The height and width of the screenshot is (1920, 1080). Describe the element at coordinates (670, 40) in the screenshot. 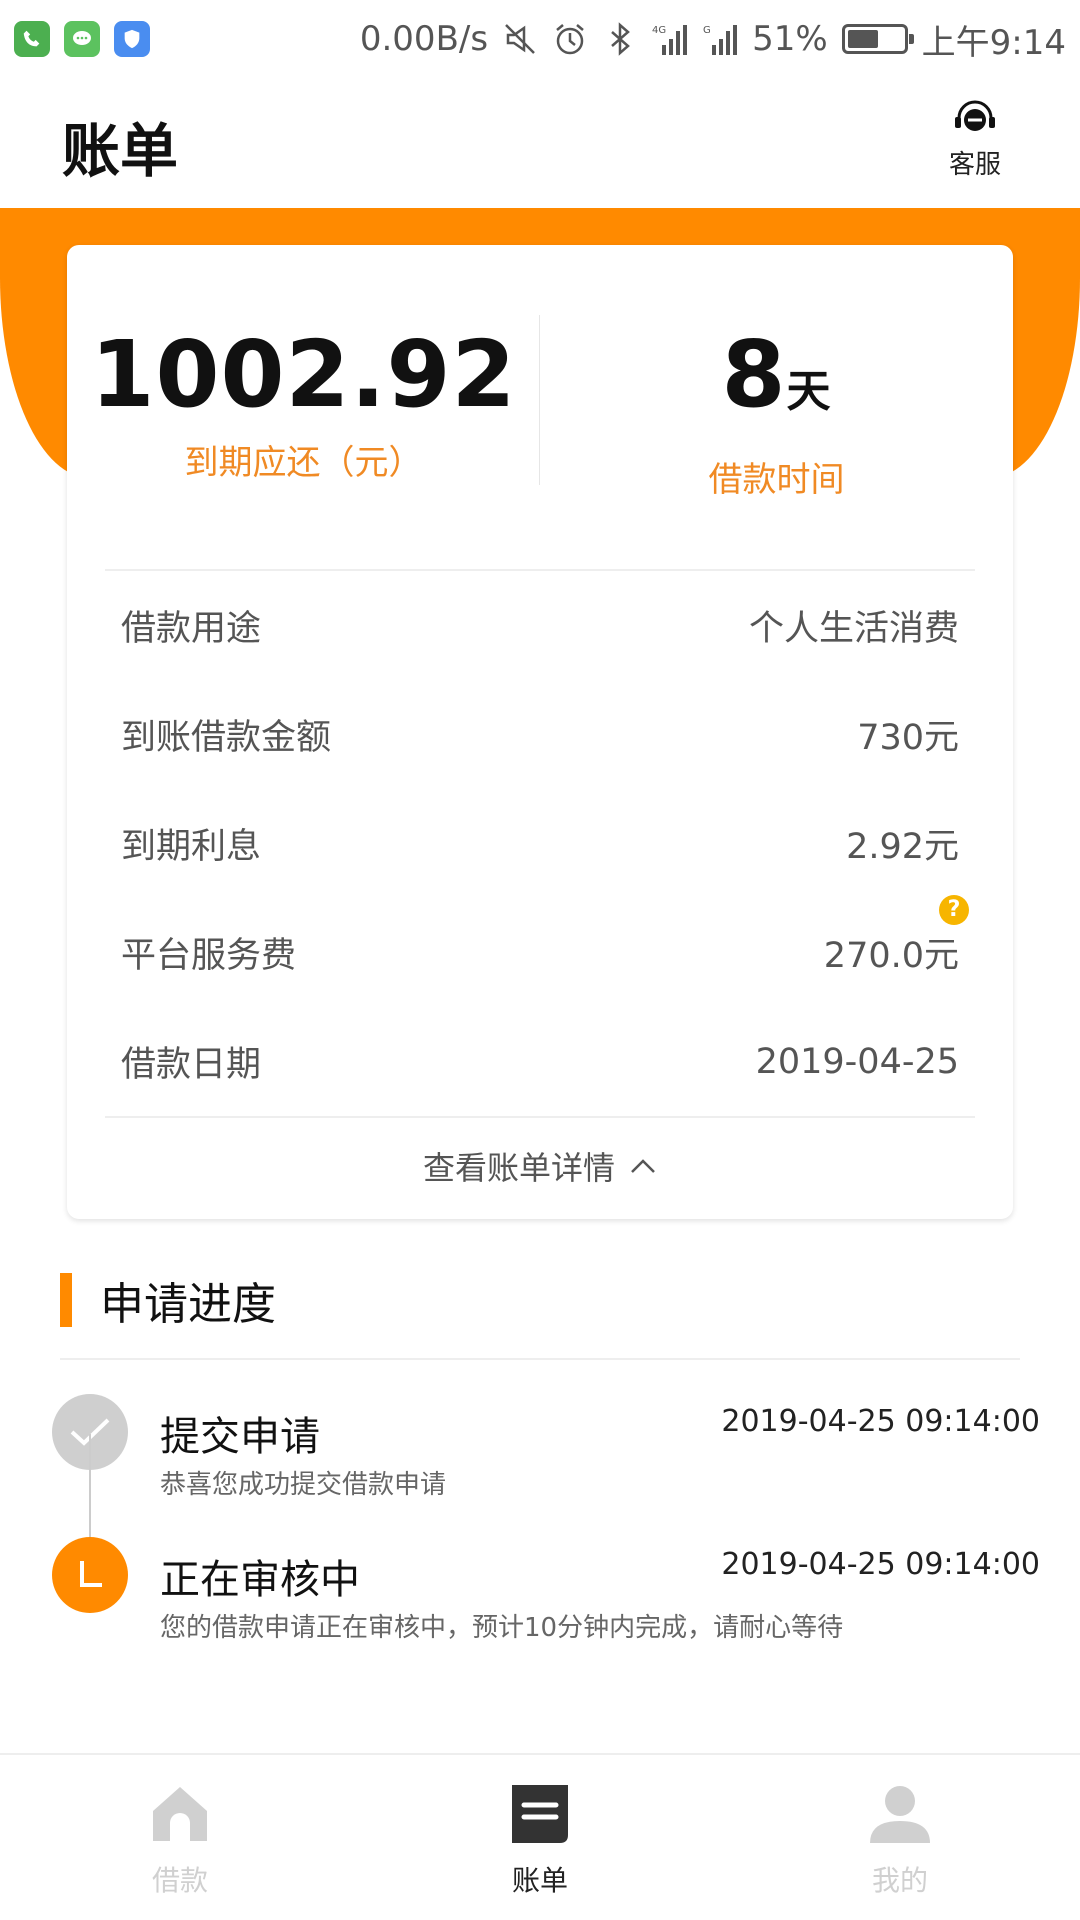

I see `signal-4g-icon: 4G` at that location.